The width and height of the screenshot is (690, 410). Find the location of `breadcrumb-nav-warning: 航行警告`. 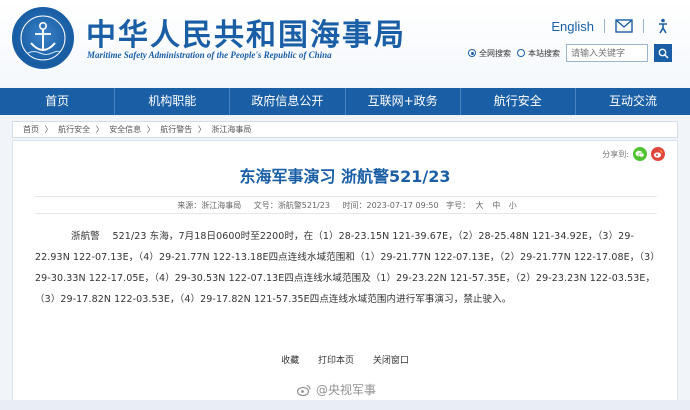

breadcrumb-nav-warning: 航行警告 is located at coordinates (176, 129).